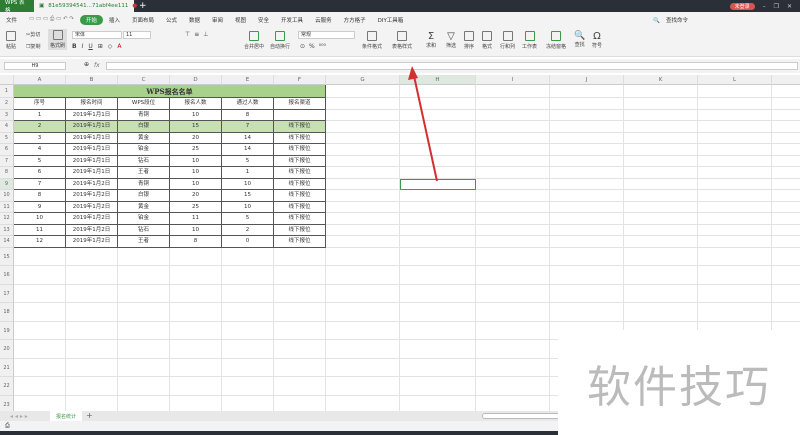 The height and width of the screenshot is (435, 800). What do you see at coordinates (7, 330) in the screenshot?
I see `row-header-19: 19` at bounding box center [7, 330].